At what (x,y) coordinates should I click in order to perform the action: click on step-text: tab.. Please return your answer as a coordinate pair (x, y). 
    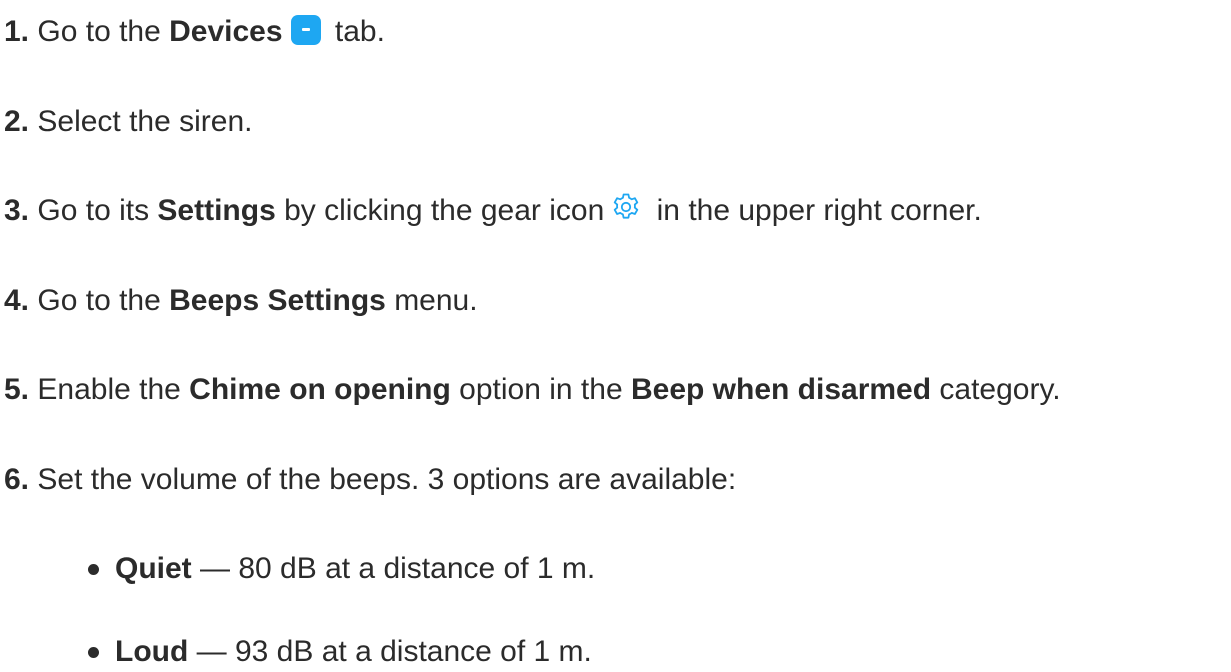
    Looking at the image, I should click on (355, 31).